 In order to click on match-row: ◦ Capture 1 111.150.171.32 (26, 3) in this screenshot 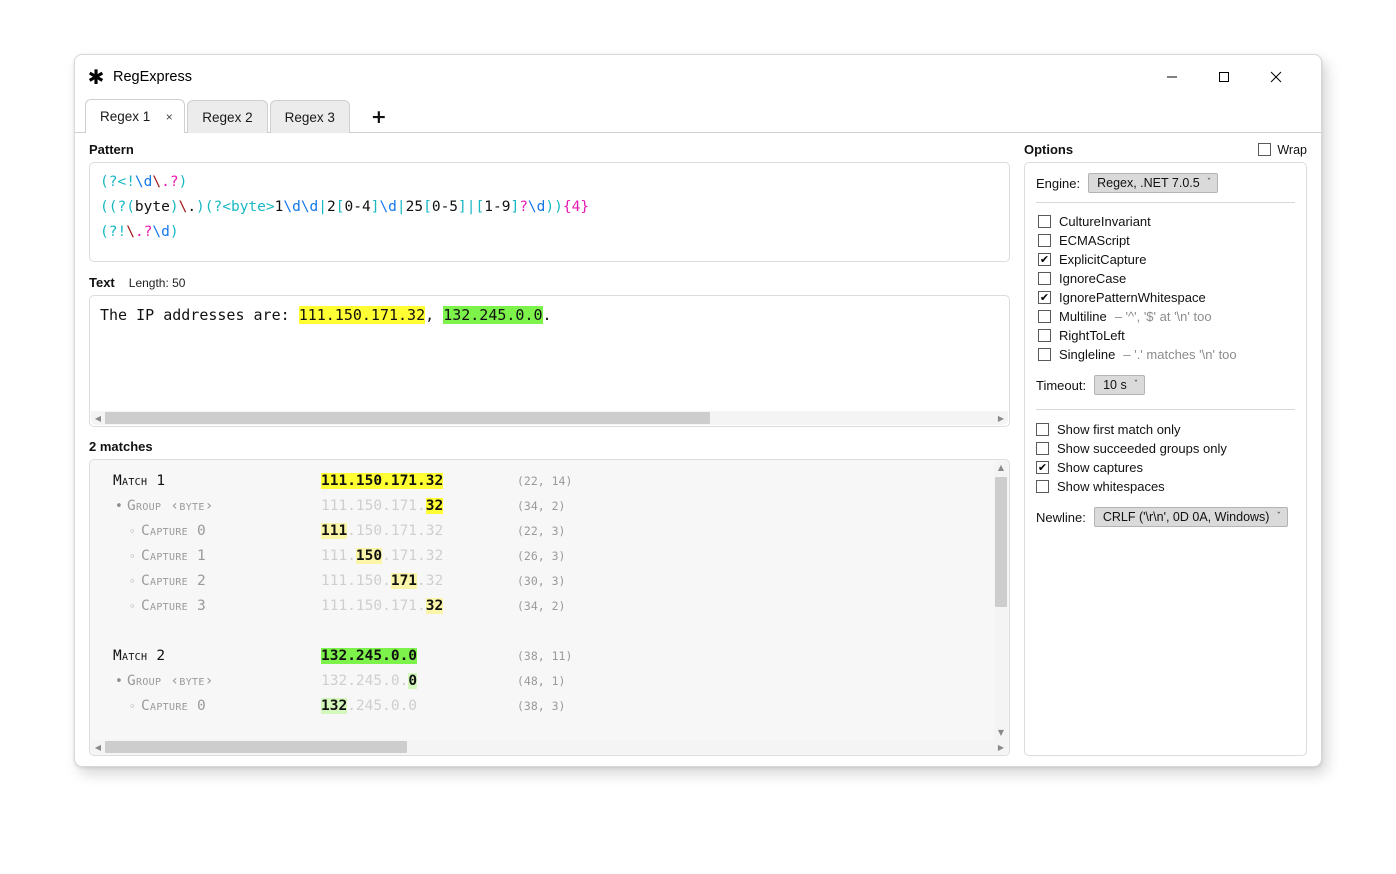, I will do `click(555, 556)`.